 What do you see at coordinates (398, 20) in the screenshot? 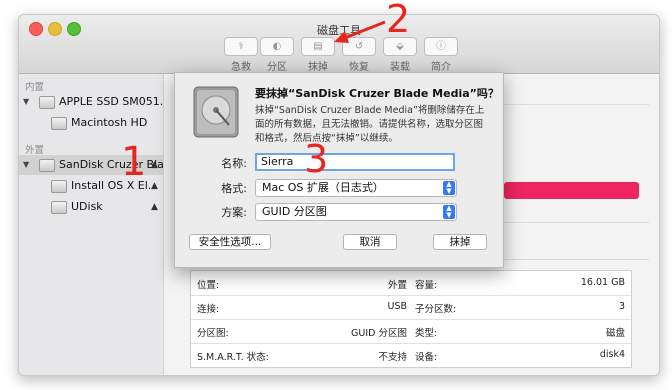
I see `annotation-number-2: 2` at bounding box center [398, 20].